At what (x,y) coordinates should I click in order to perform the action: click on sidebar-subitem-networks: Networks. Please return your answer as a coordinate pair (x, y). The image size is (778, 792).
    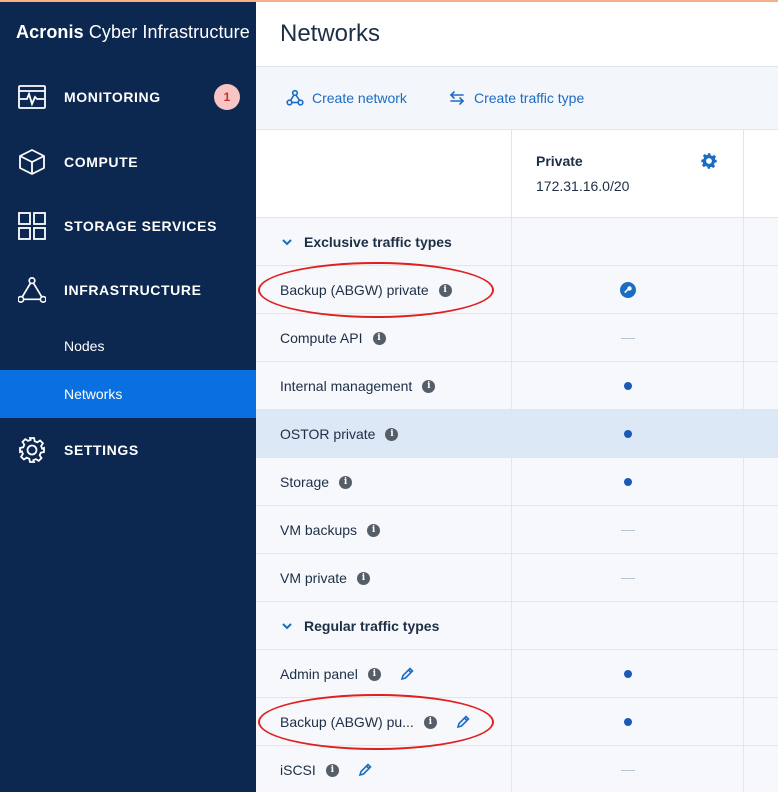
    Looking at the image, I should click on (128, 394).